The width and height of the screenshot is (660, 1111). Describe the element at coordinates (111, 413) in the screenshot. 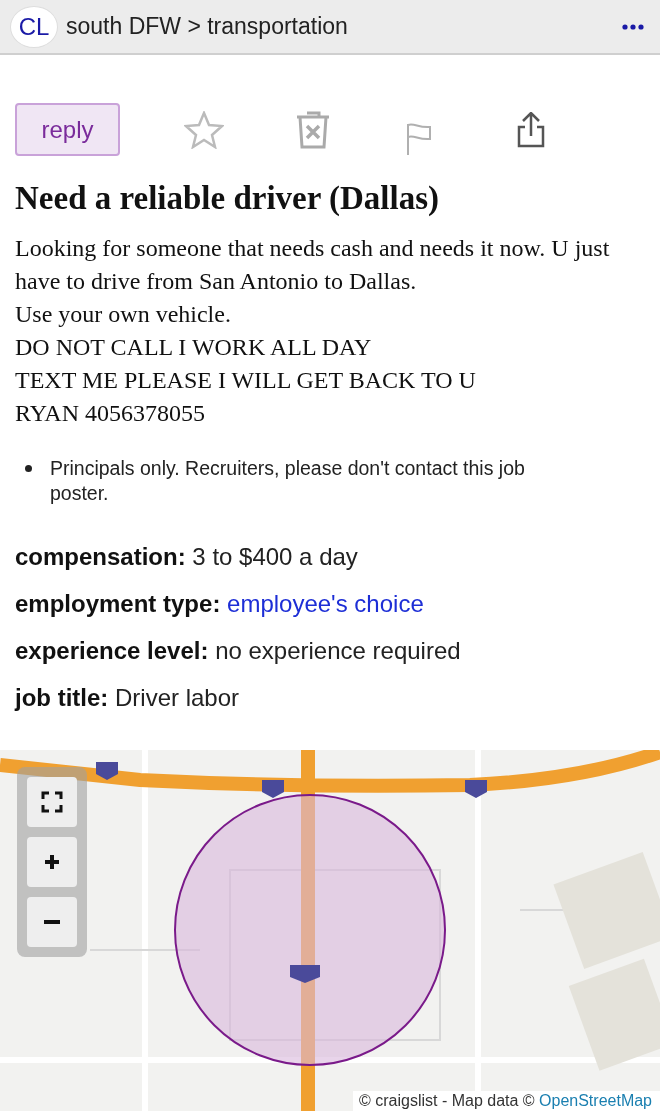

I see `post-body-text: RYAN 4056378055` at that location.